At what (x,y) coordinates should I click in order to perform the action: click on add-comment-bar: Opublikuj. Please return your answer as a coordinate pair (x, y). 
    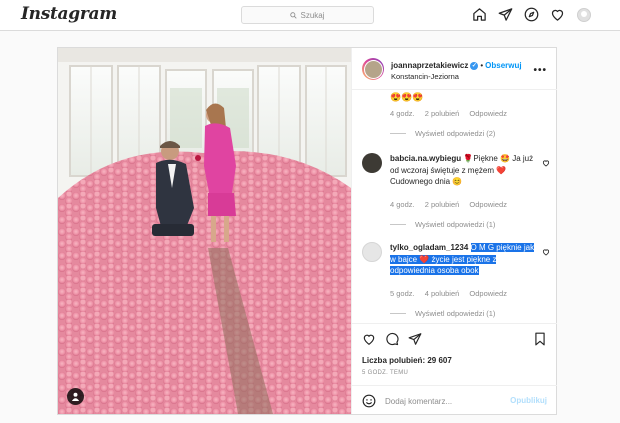
    Looking at the image, I should click on (454, 400).